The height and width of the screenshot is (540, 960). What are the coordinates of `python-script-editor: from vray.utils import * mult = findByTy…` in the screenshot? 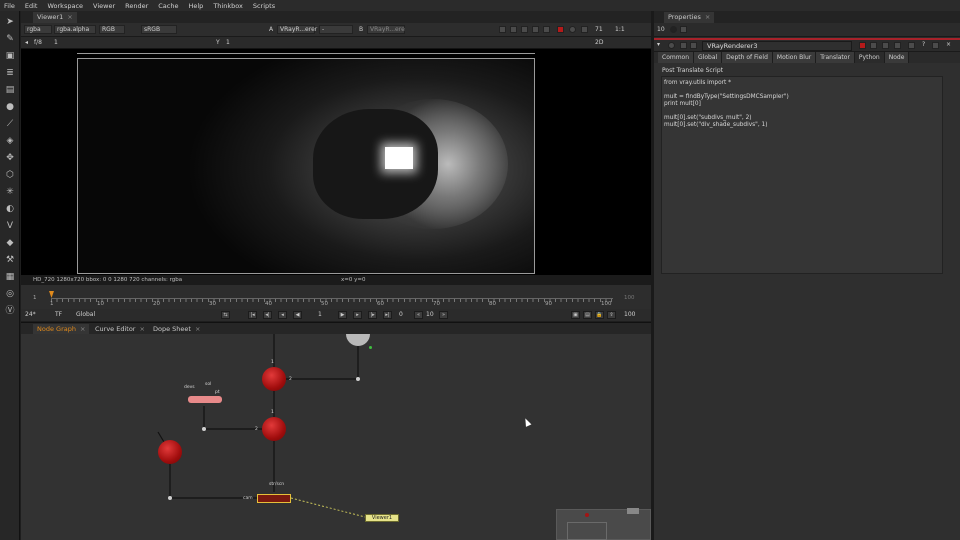 It's located at (802, 175).